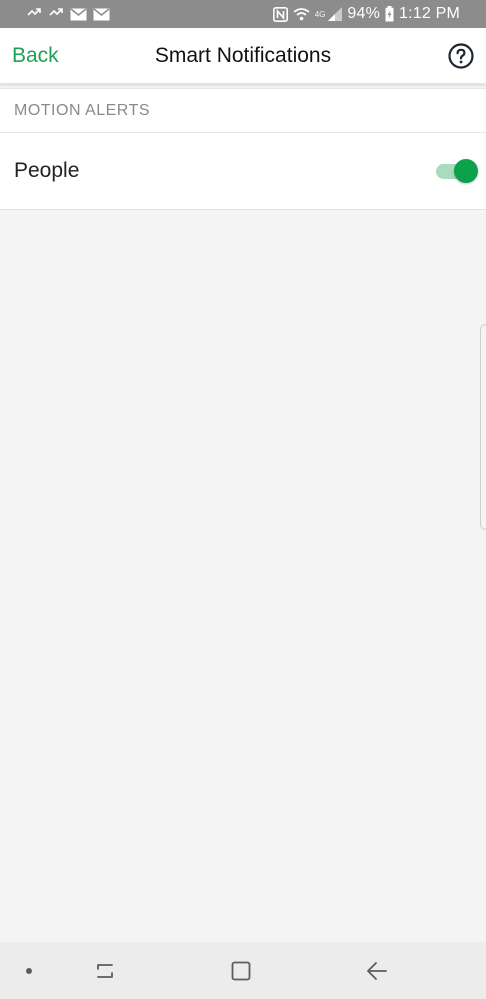  What do you see at coordinates (466, 171) in the screenshot?
I see `toggle-knob` at bounding box center [466, 171].